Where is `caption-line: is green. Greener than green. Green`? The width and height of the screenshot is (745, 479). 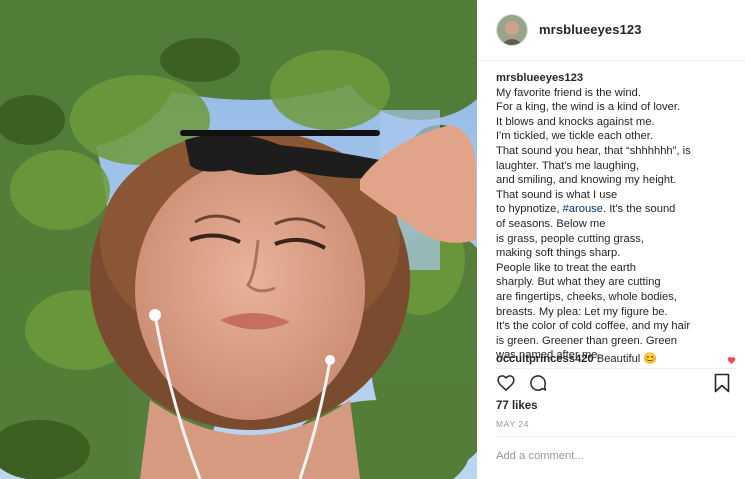 caption-line: is green. Greener than green. Green is located at coordinates (586, 340).